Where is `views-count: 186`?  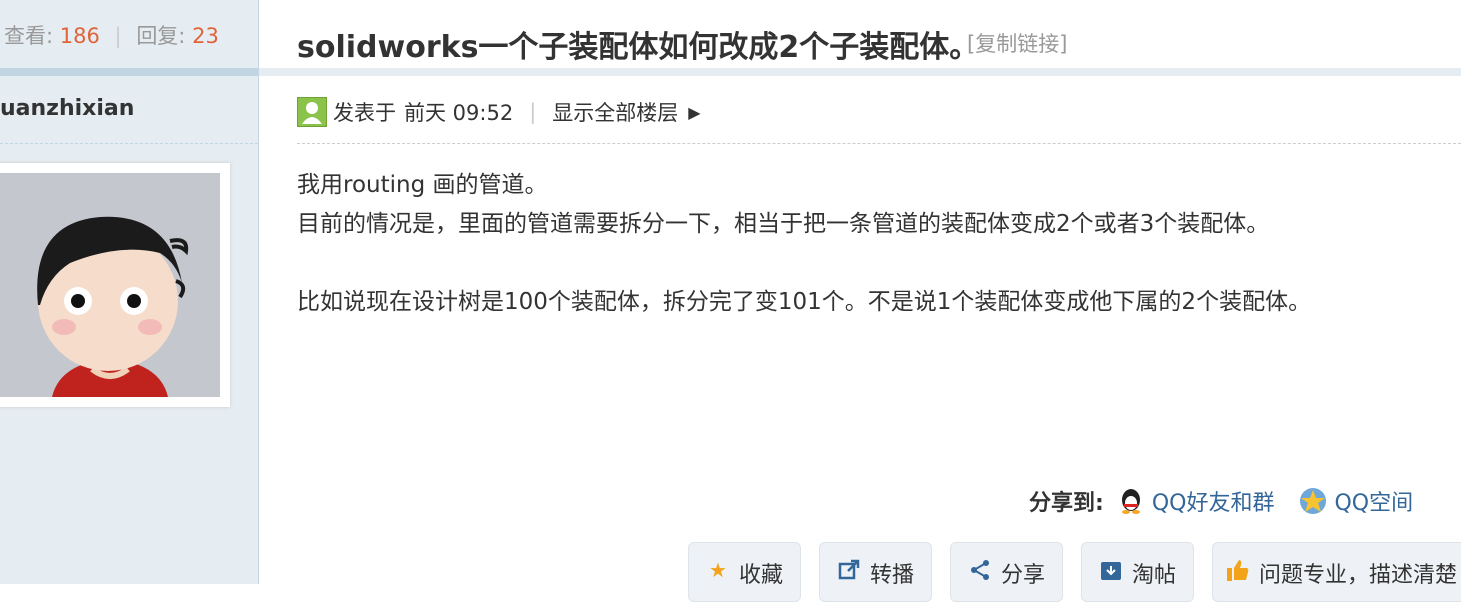
views-count: 186 is located at coordinates (79, 36).